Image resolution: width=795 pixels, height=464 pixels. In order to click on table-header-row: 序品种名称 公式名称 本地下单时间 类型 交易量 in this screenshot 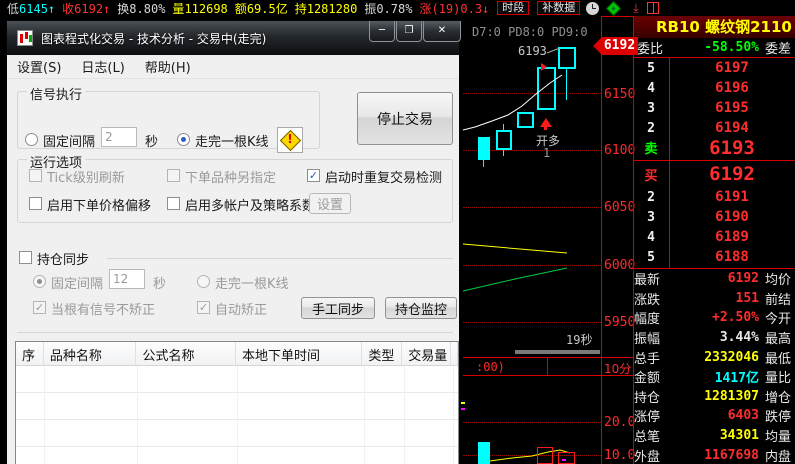, I will do `click(237, 354)`.